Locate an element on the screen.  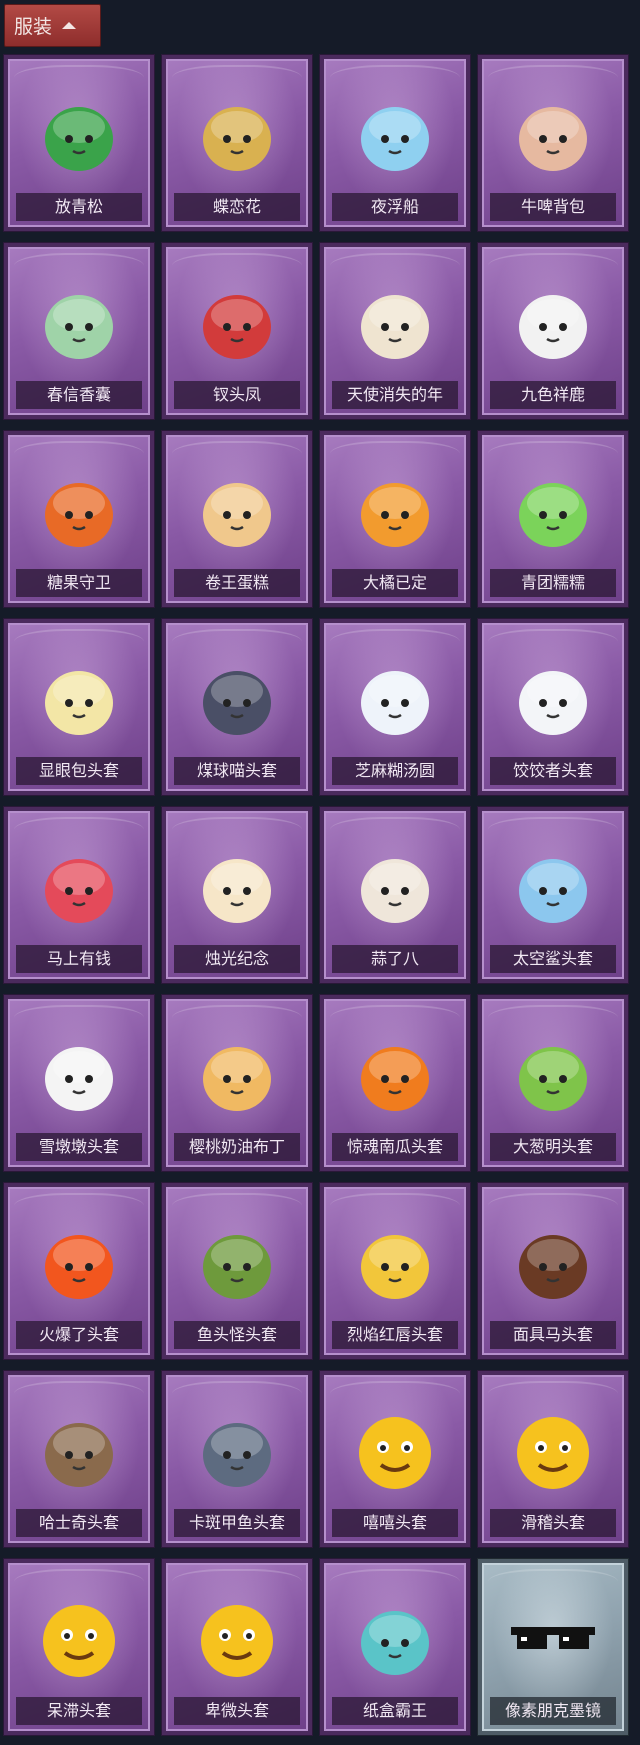
item-card: 蒜了八 is located at coordinates (395, 895).